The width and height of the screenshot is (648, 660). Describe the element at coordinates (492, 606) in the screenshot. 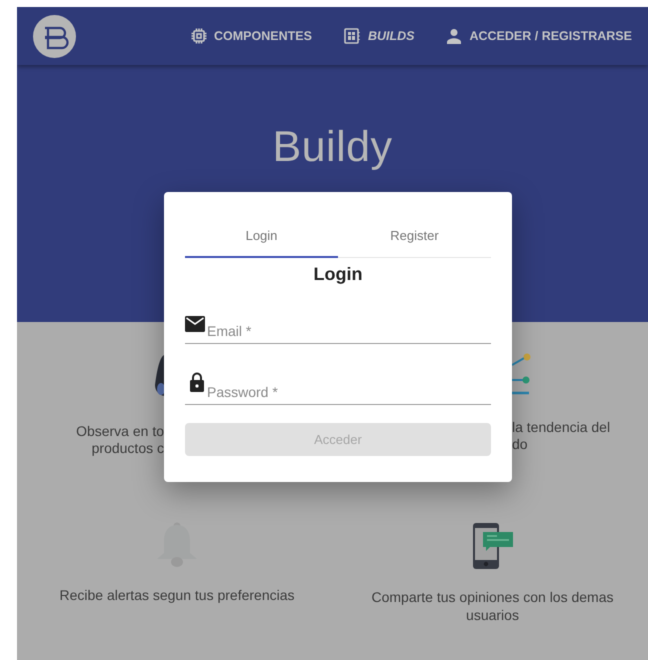

I see `feature-text: Comparte tus opiniones con los demas usuarios` at that location.